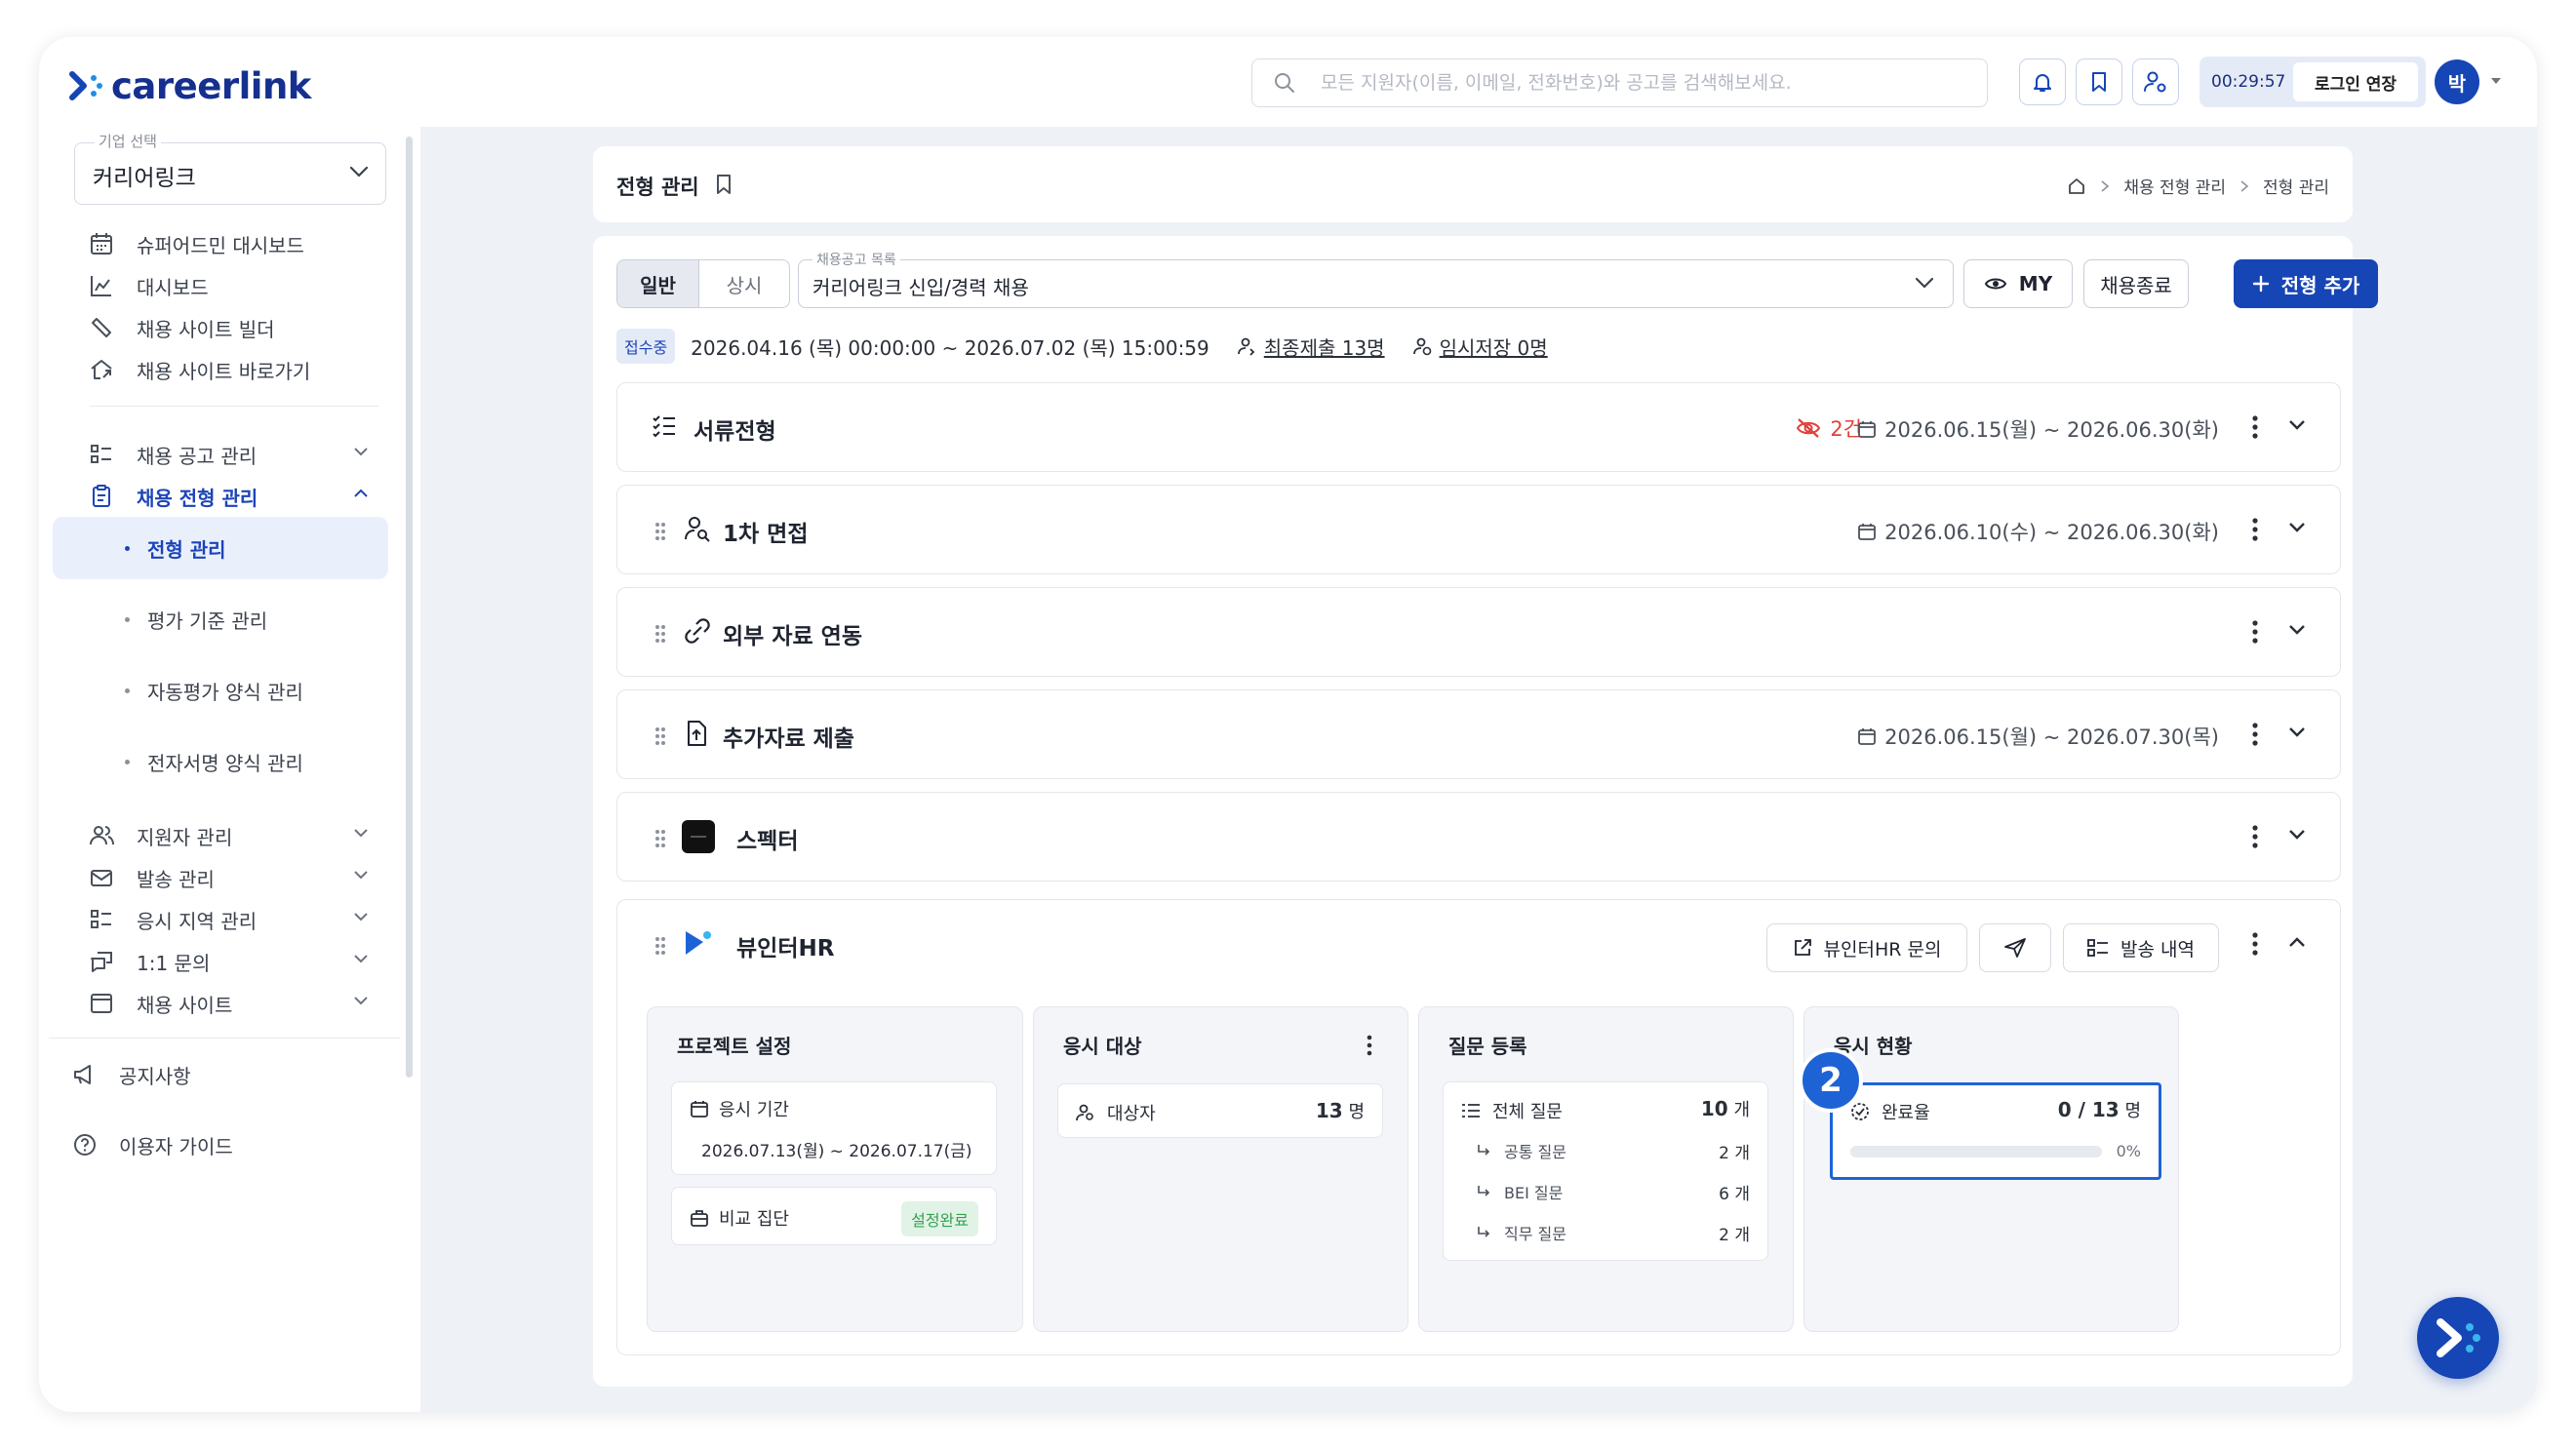 The image size is (2576, 1451). What do you see at coordinates (834, 1128) in the screenshot?
I see `exam-period-box: 응시 기간 2026.07.13(월) ~ 2026.07.17(금)` at bounding box center [834, 1128].